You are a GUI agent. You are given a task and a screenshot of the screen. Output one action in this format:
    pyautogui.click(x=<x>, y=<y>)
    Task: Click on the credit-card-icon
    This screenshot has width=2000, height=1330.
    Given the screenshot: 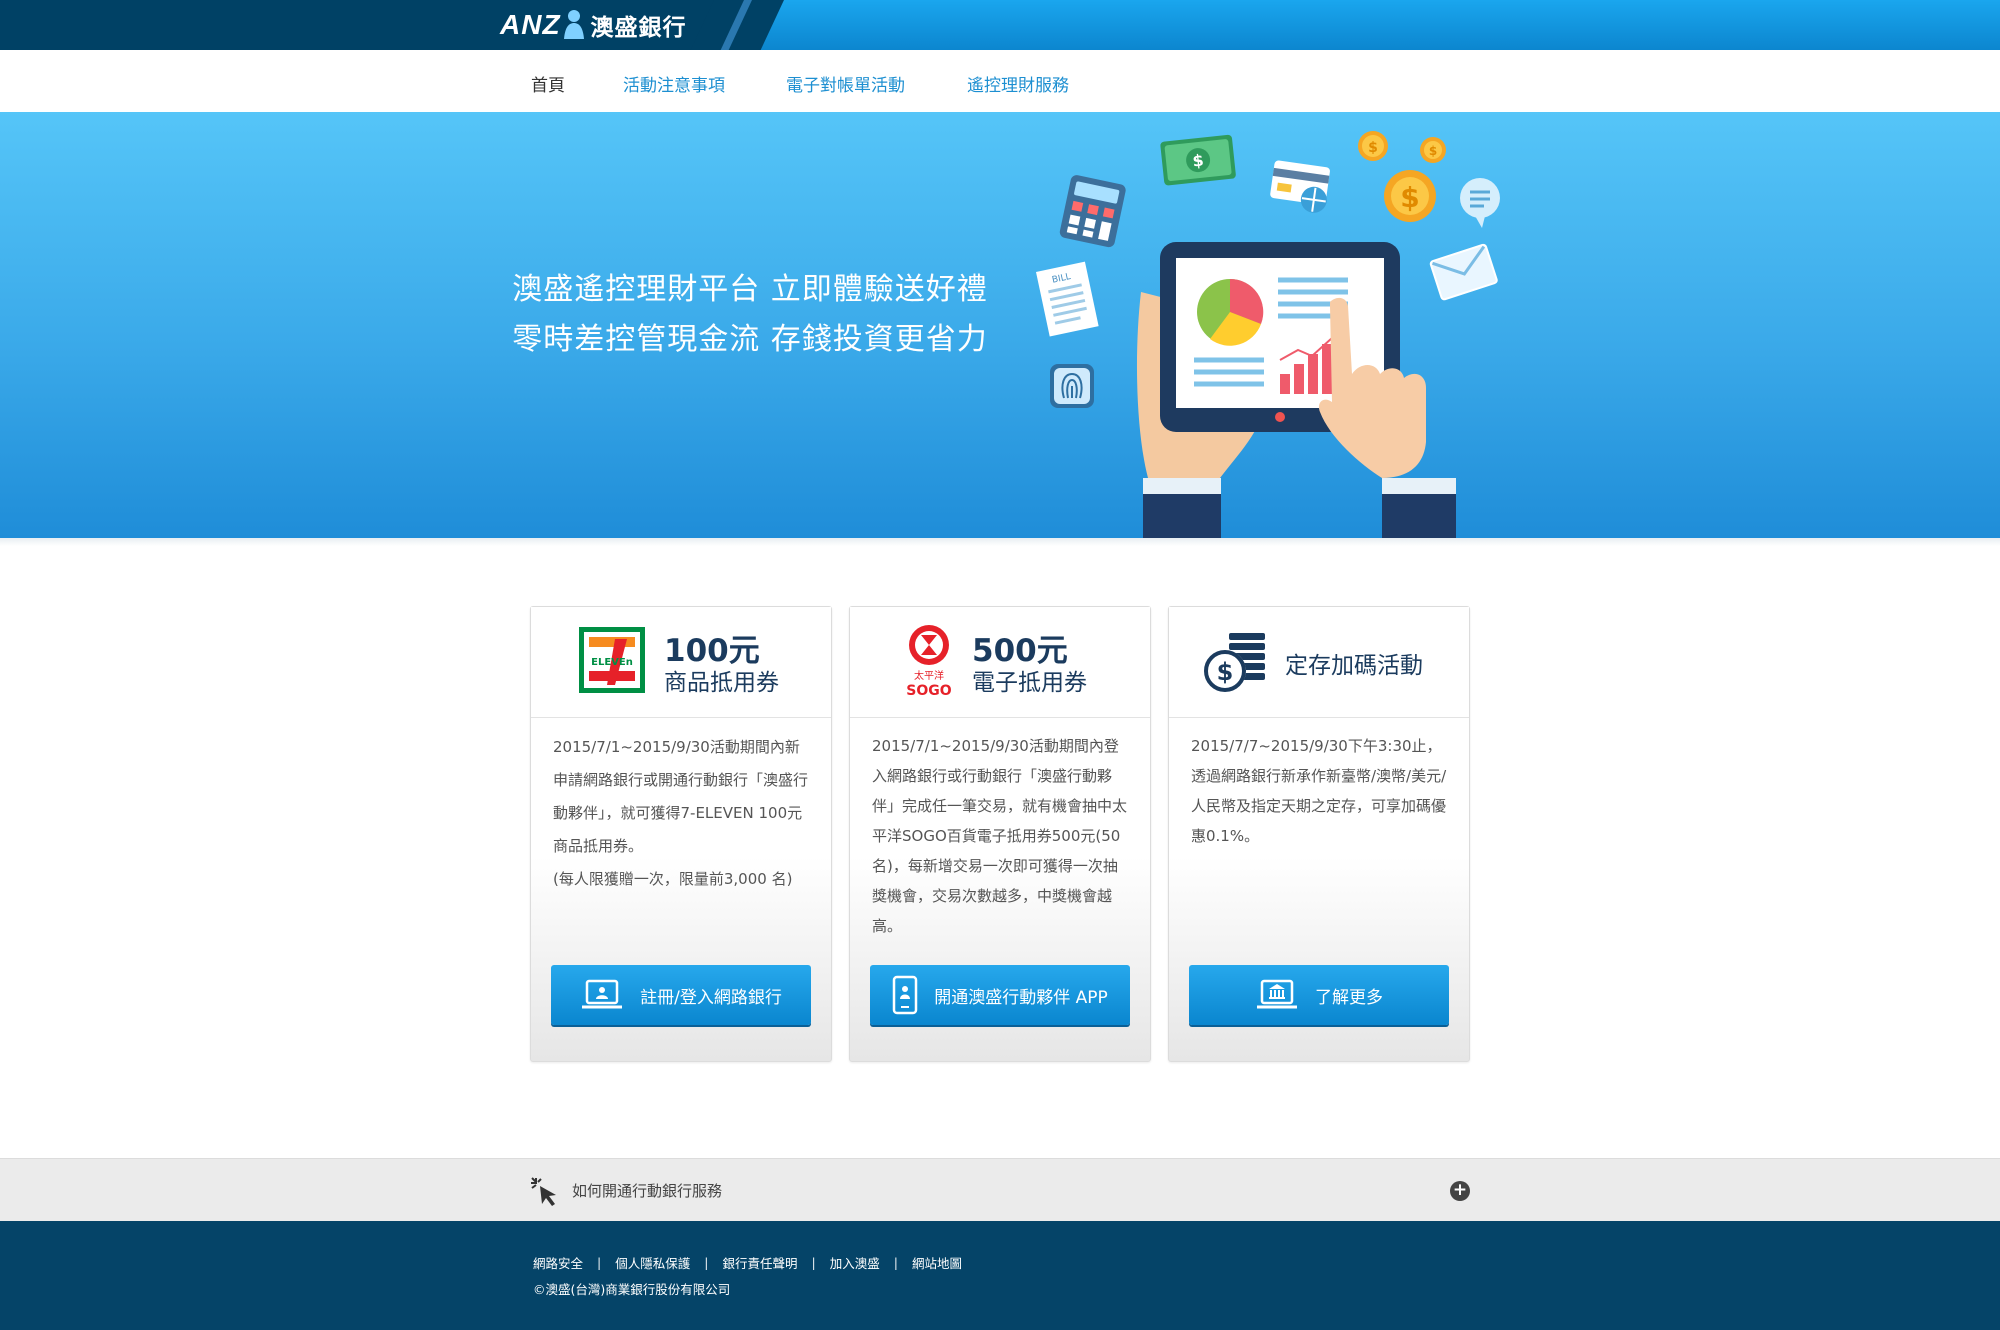 What is the action you would take?
    pyautogui.click(x=1300, y=186)
    